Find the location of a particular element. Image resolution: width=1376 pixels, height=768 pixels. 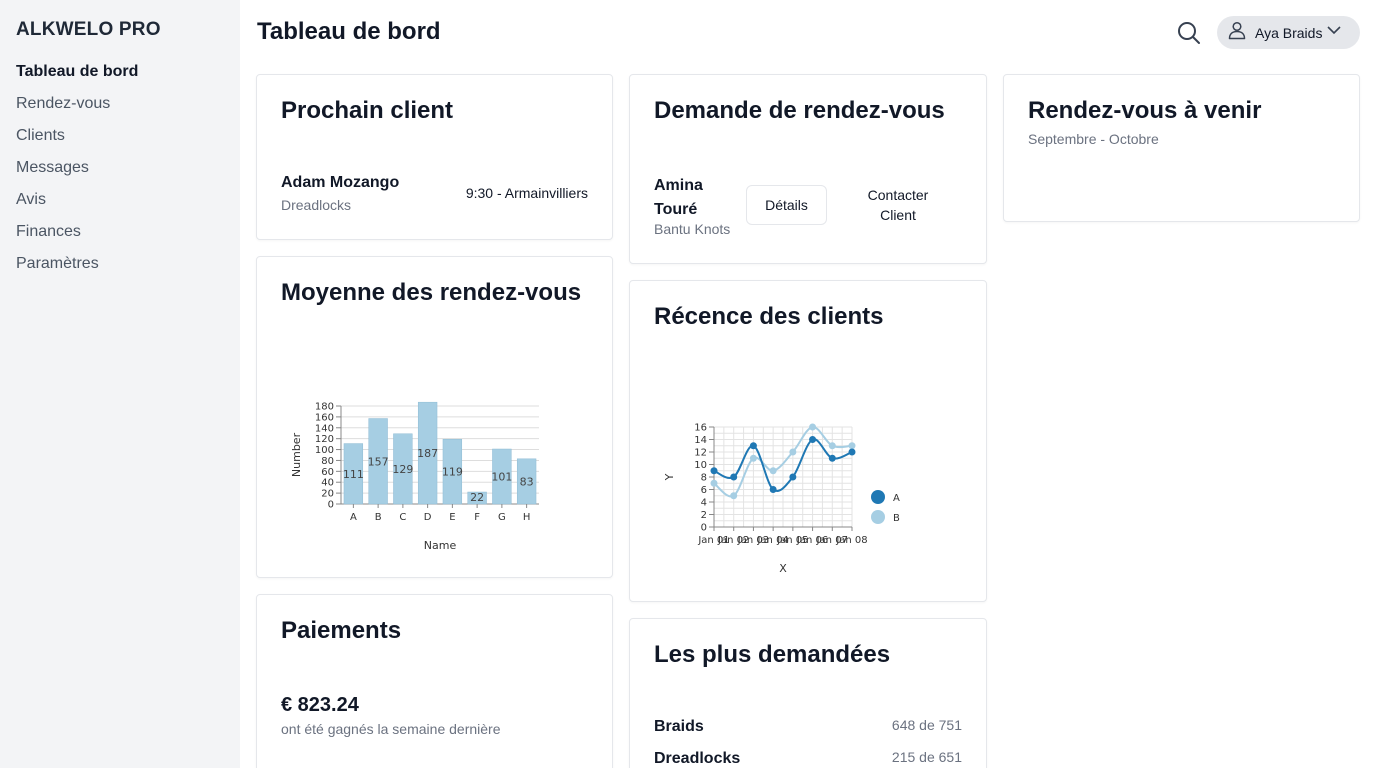

payments-caption: ont été gagnés la semaine dernière is located at coordinates (391, 729).